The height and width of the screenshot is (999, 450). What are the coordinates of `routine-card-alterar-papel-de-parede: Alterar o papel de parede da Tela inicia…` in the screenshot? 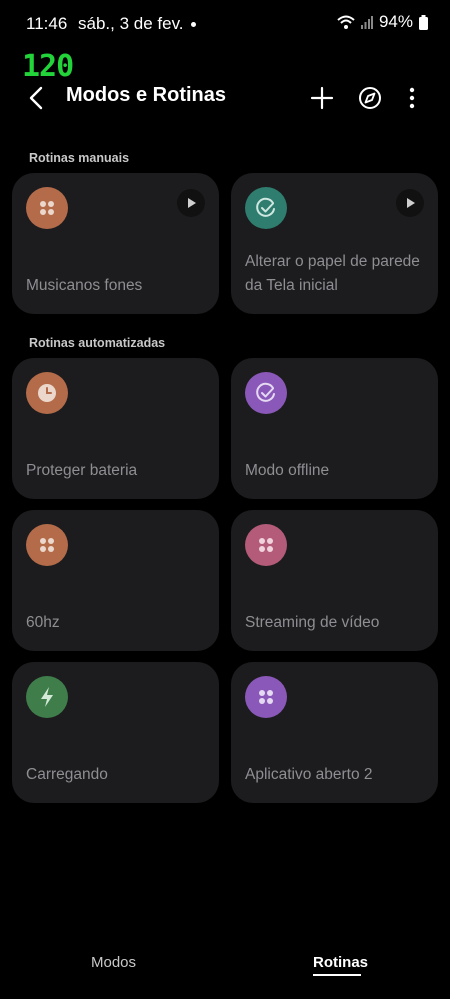 It's located at (334, 243).